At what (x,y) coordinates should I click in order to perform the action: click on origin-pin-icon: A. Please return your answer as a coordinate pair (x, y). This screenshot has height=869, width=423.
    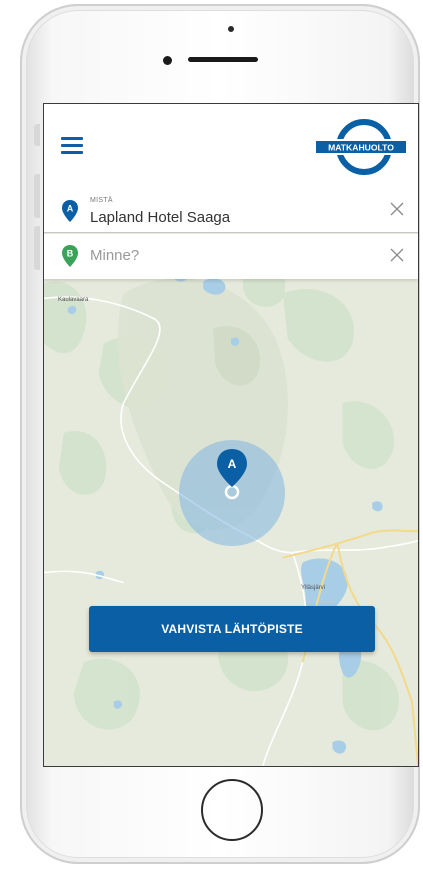
    Looking at the image, I should click on (70, 211).